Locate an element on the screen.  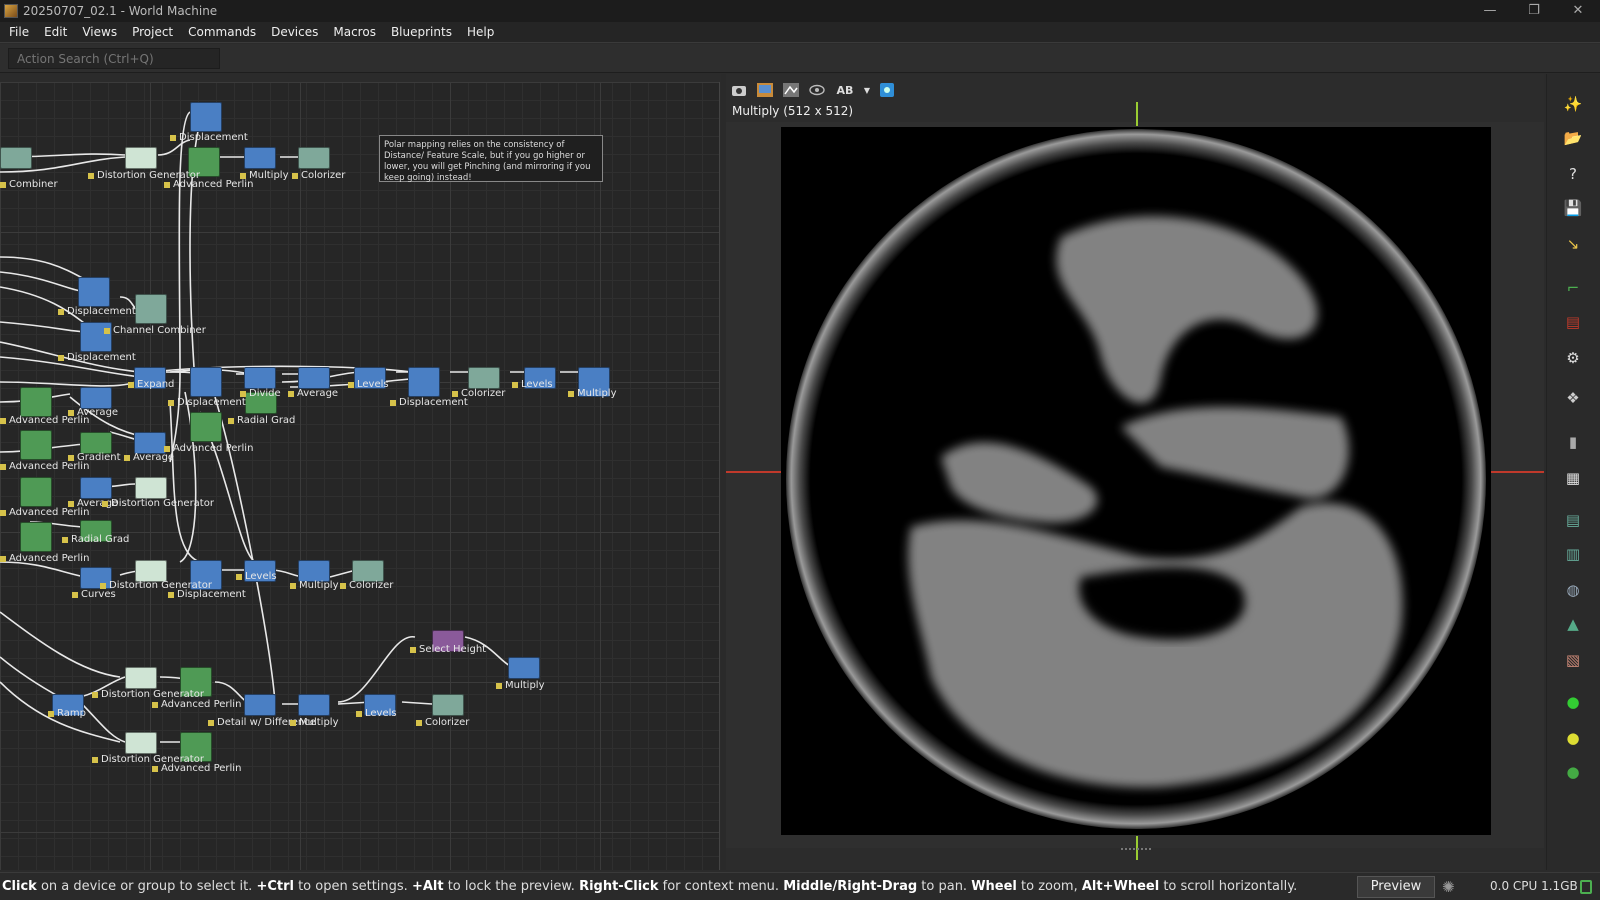
terrain-view-icon: ▲ is located at coordinates (1573, 624).